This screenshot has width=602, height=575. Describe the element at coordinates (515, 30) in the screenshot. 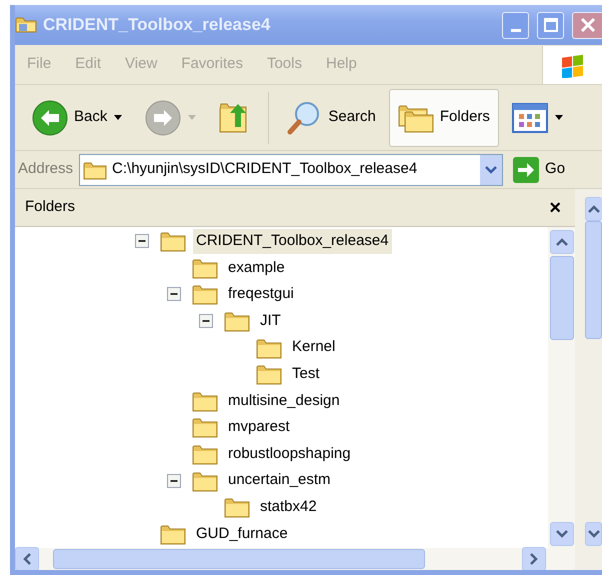

I see `minimize-icon` at that location.